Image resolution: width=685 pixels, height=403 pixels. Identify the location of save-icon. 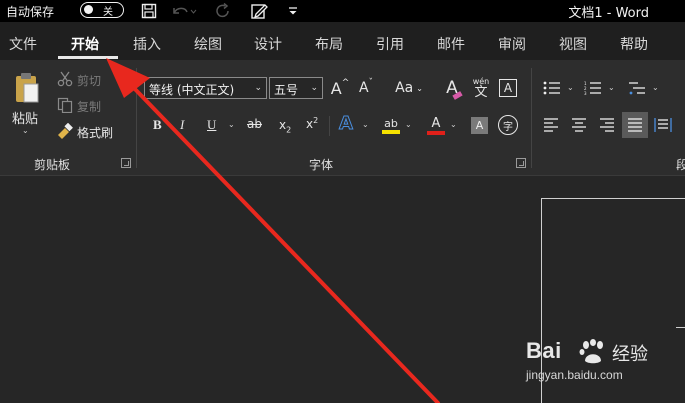
(149, 11).